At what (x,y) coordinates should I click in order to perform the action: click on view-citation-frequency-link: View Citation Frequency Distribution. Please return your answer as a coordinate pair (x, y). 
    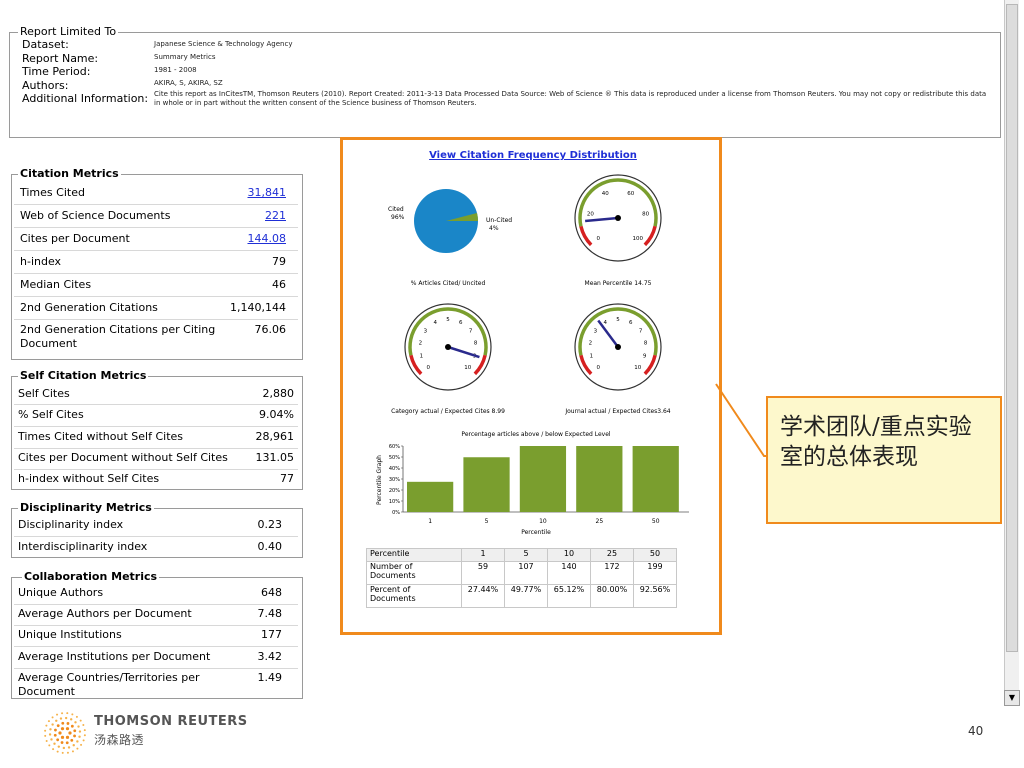
    Looking at the image, I should click on (533, 155).